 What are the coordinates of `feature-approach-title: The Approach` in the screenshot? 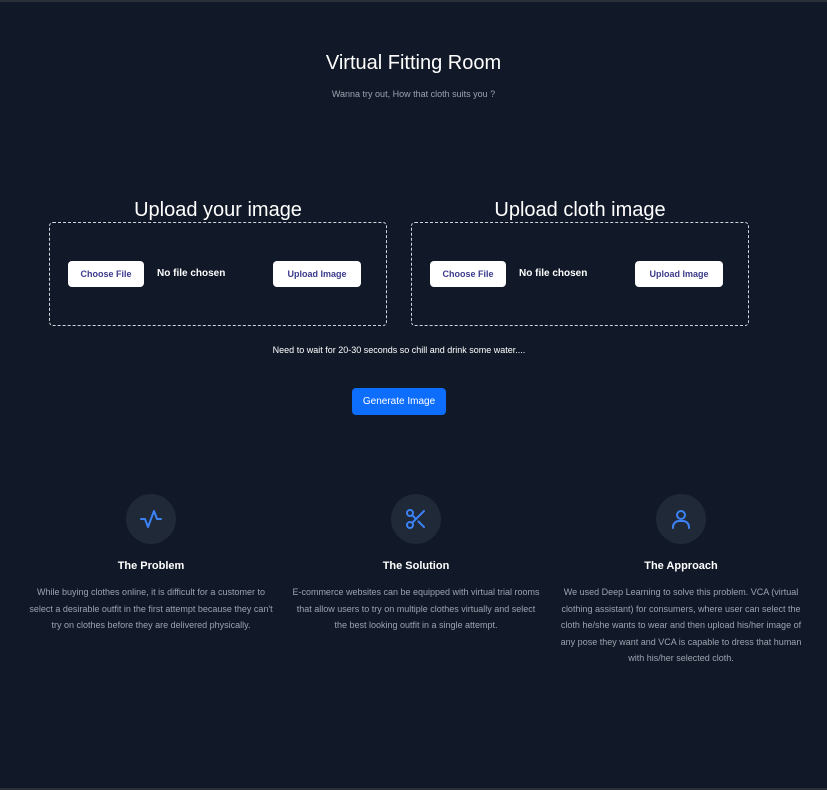 It's located at (681, 566).